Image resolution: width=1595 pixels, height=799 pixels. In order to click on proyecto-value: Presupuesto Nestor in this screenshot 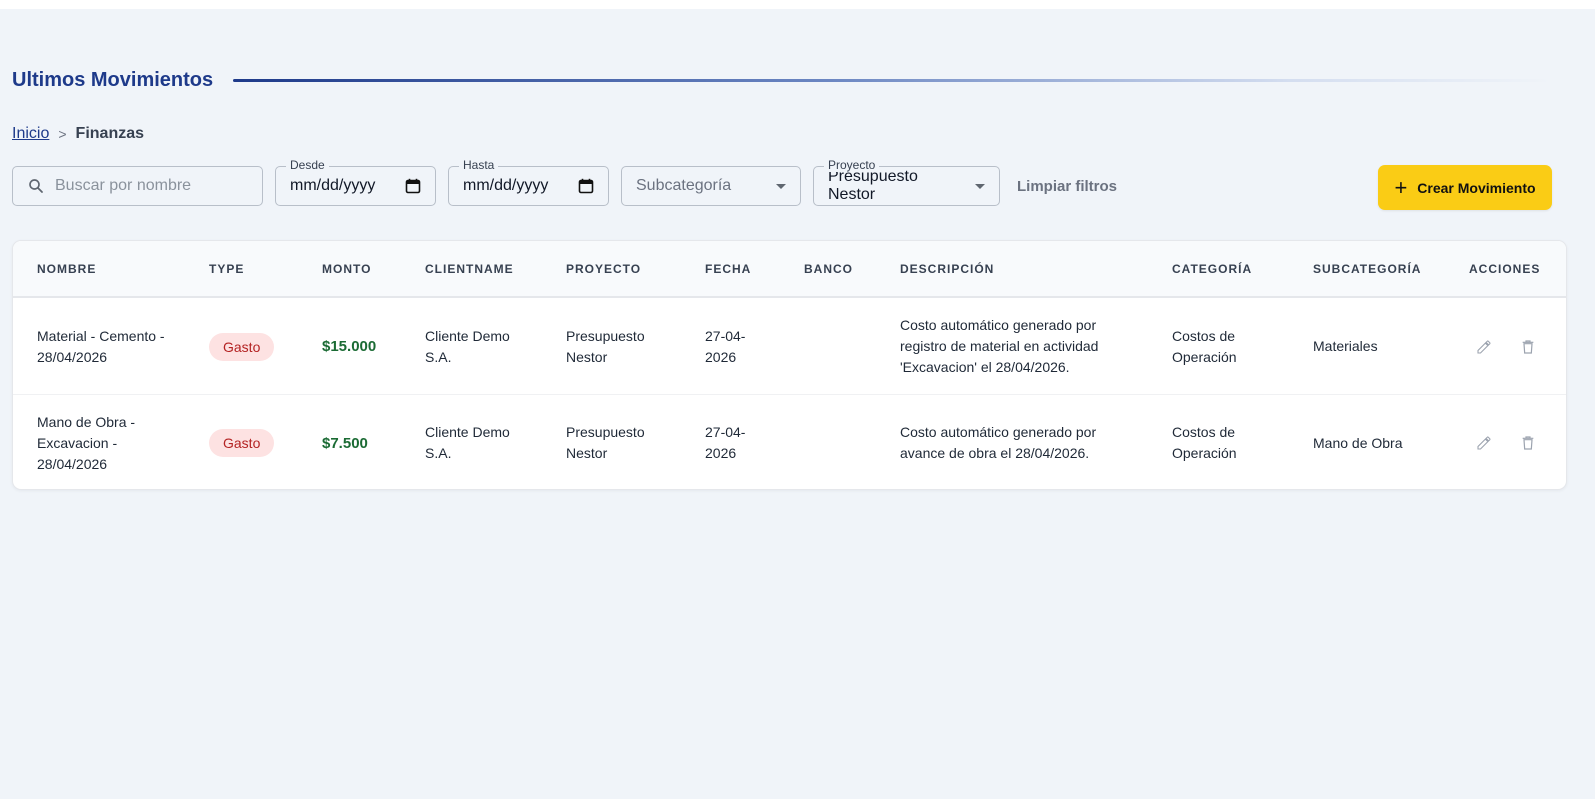, I will do `click(873, 185)`.